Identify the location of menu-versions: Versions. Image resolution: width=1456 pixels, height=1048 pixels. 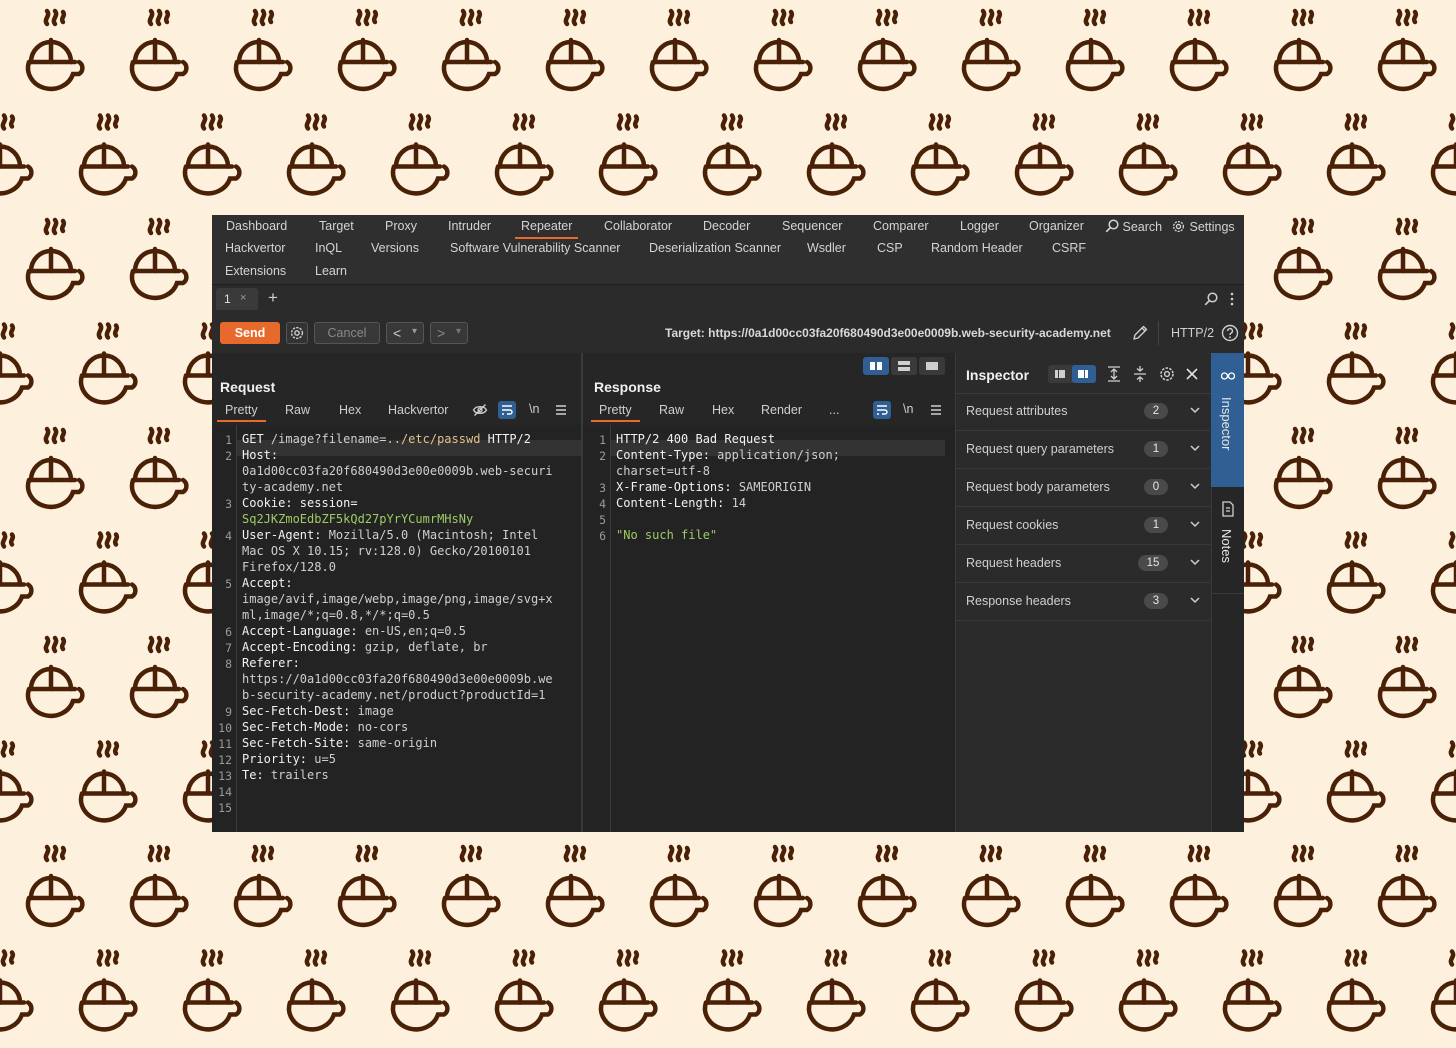
(395, 248).